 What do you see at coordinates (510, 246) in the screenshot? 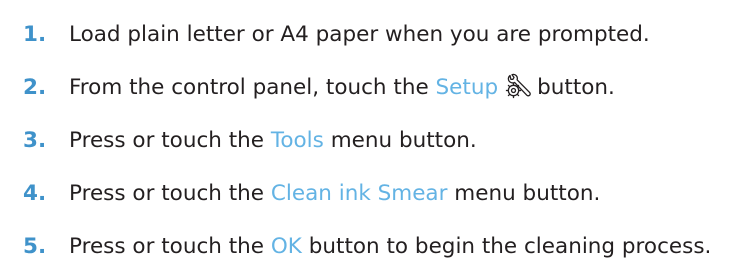
I see `step-text-after: button to begin the cleaning process.` at bounding box center [510, 246].